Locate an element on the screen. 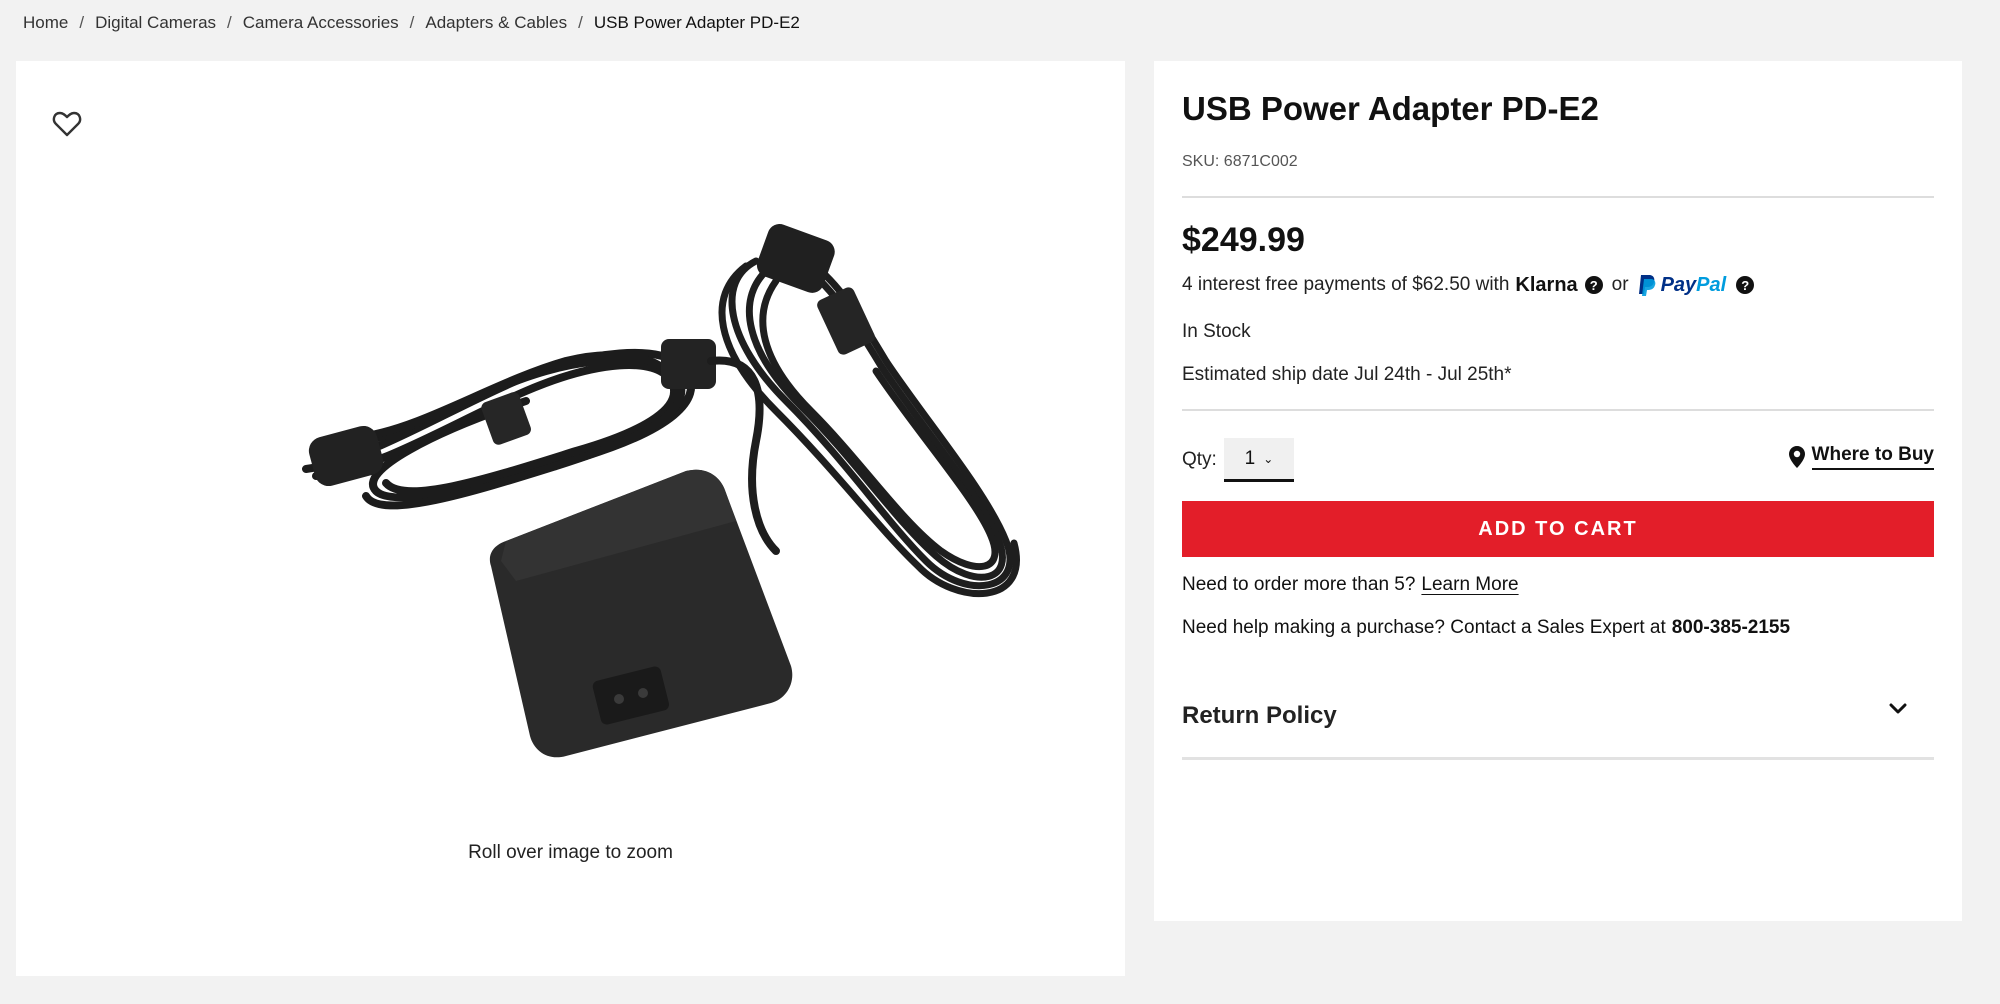 The image size is (2000, 1004). learn-more-link: Learn More is located at coordinates (1469, 584).